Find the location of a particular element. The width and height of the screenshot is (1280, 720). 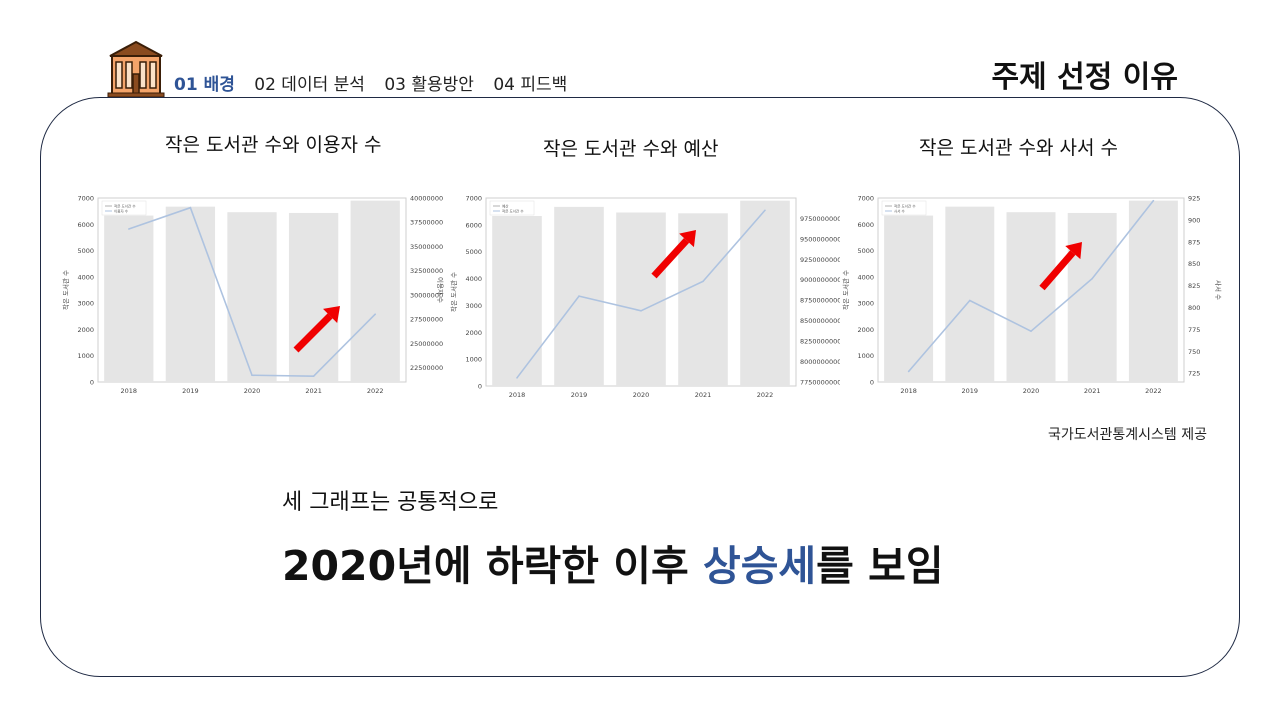

y2-tick-label: 27500000 is located at coordinates (426, 320).